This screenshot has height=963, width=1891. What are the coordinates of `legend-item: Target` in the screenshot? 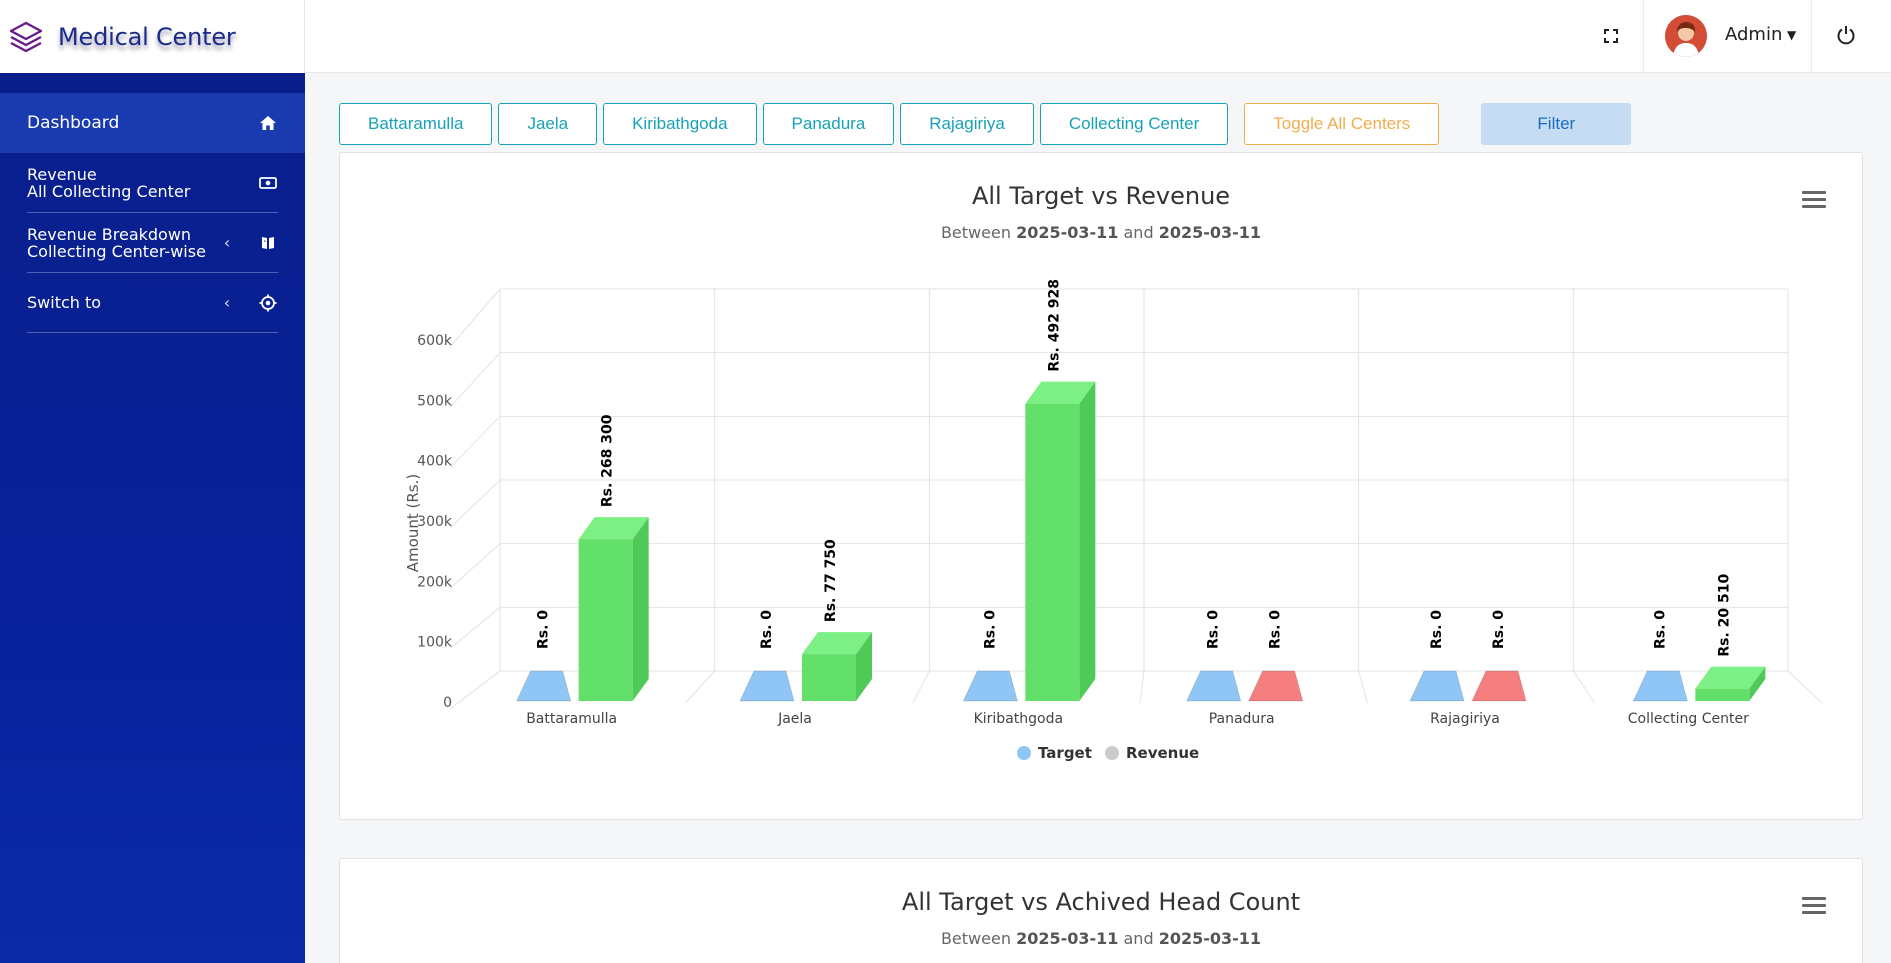 It's located at (1065, 753).